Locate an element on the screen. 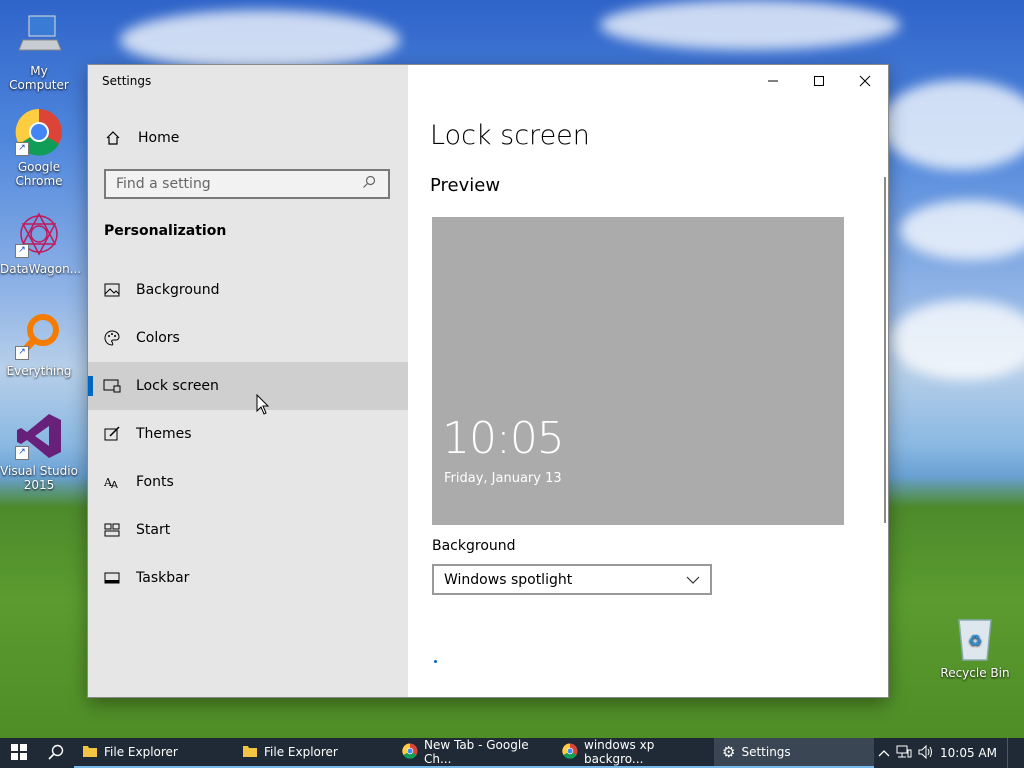 Image resolution: width=1024 pixels, height=768 pixels. sidebar-item-themes: Themes is located at coordinates (248, 434).